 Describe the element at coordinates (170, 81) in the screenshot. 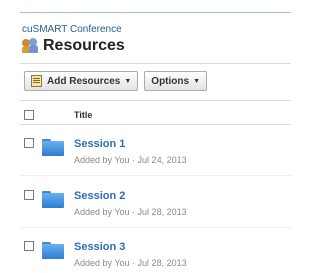

I see `options-label: Options` at that location.